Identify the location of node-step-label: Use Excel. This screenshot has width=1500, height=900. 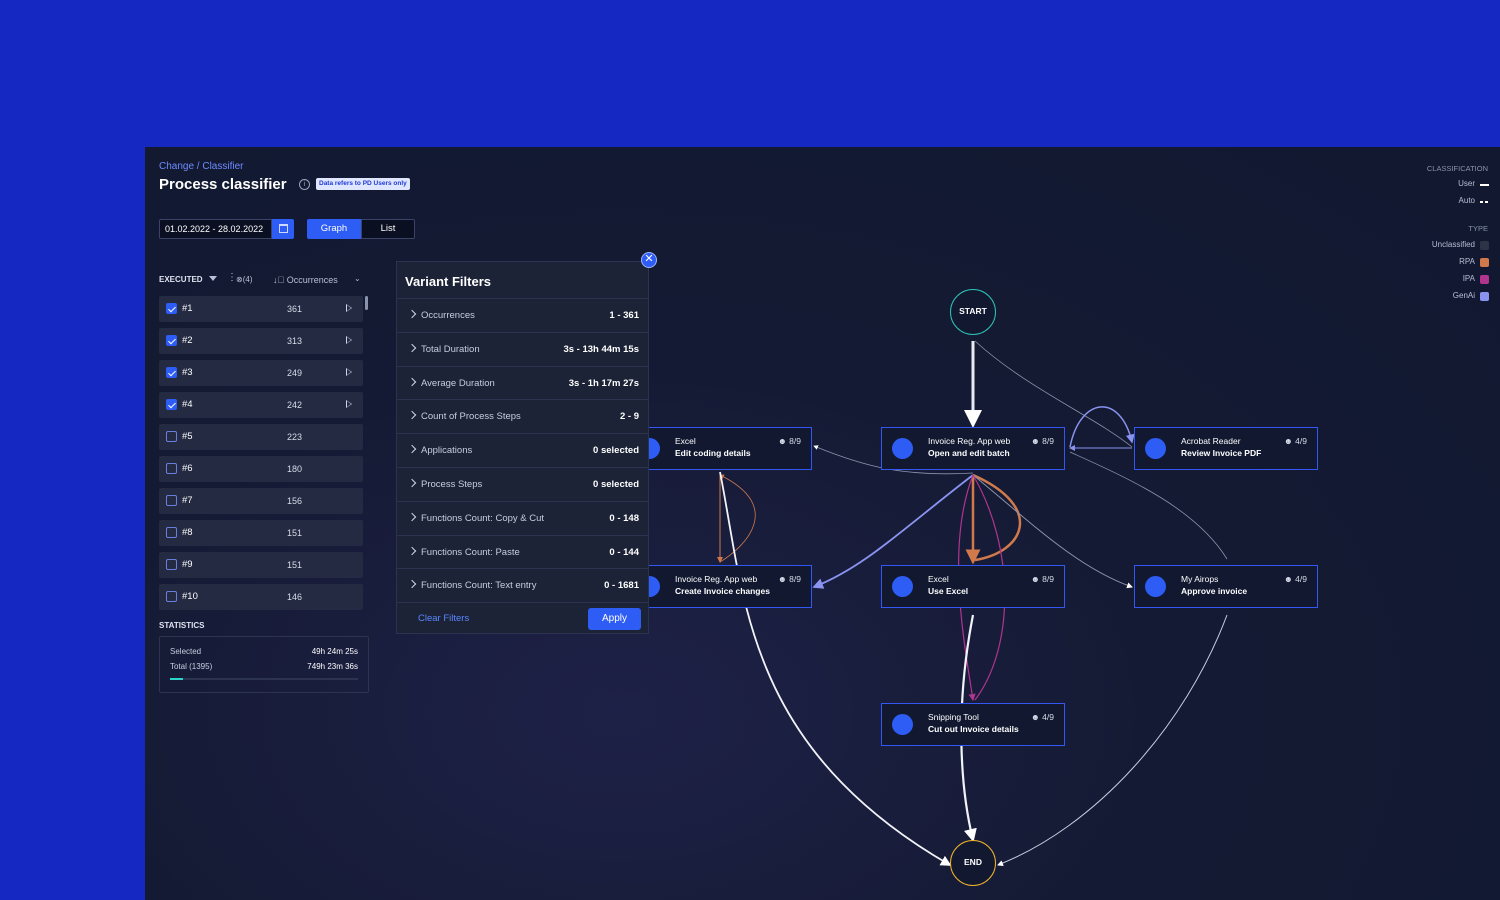
(948, 591).